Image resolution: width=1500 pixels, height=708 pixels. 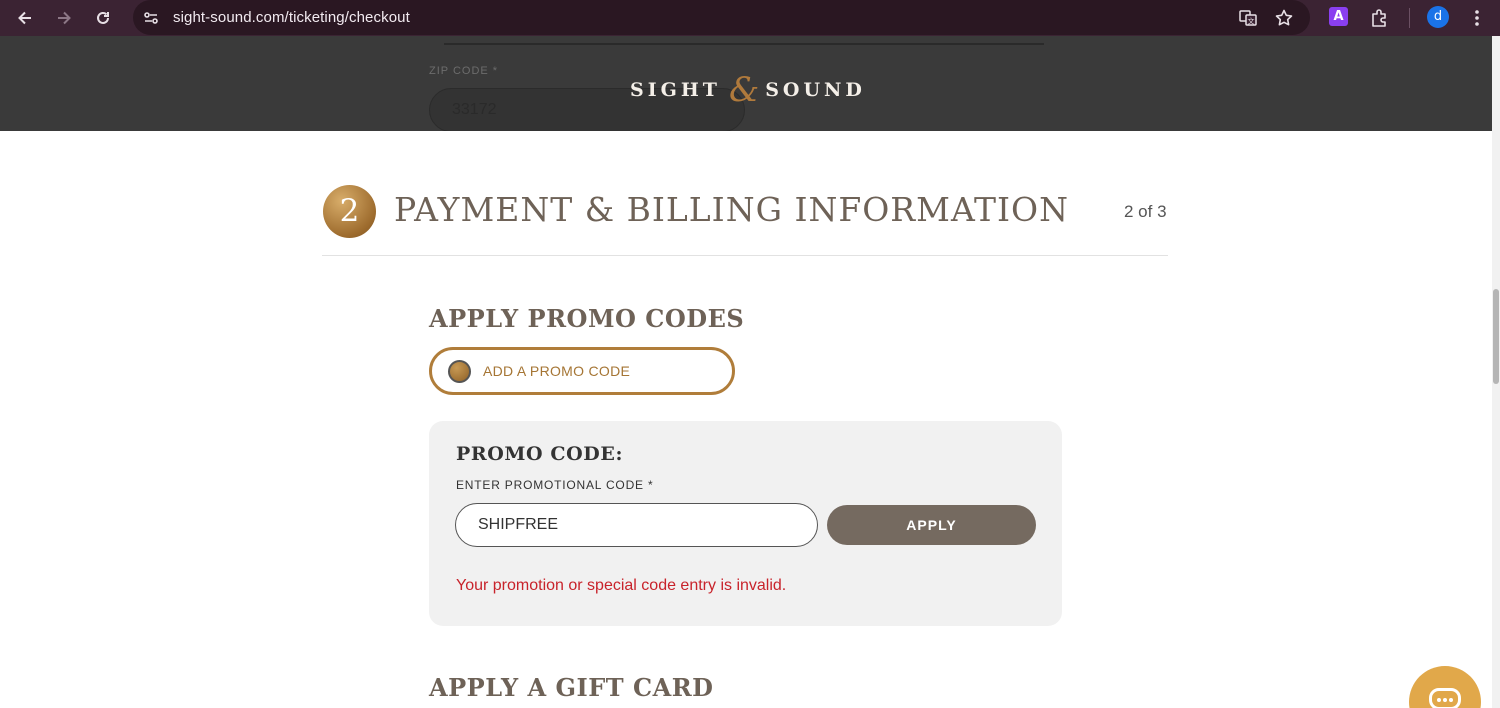 What do you see at coordinates (931, 525) in the screenshot?
I see `apply-promo-button: APPLY` at bounding box center [931, 525].